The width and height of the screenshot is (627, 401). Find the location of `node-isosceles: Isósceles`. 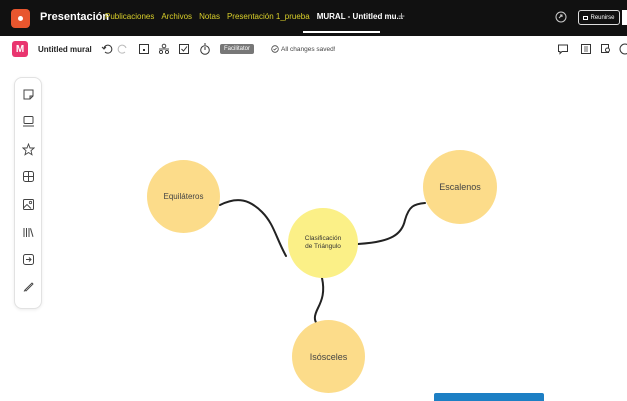

node-isosceles: Isósceles is located at coordinates (328, 356).